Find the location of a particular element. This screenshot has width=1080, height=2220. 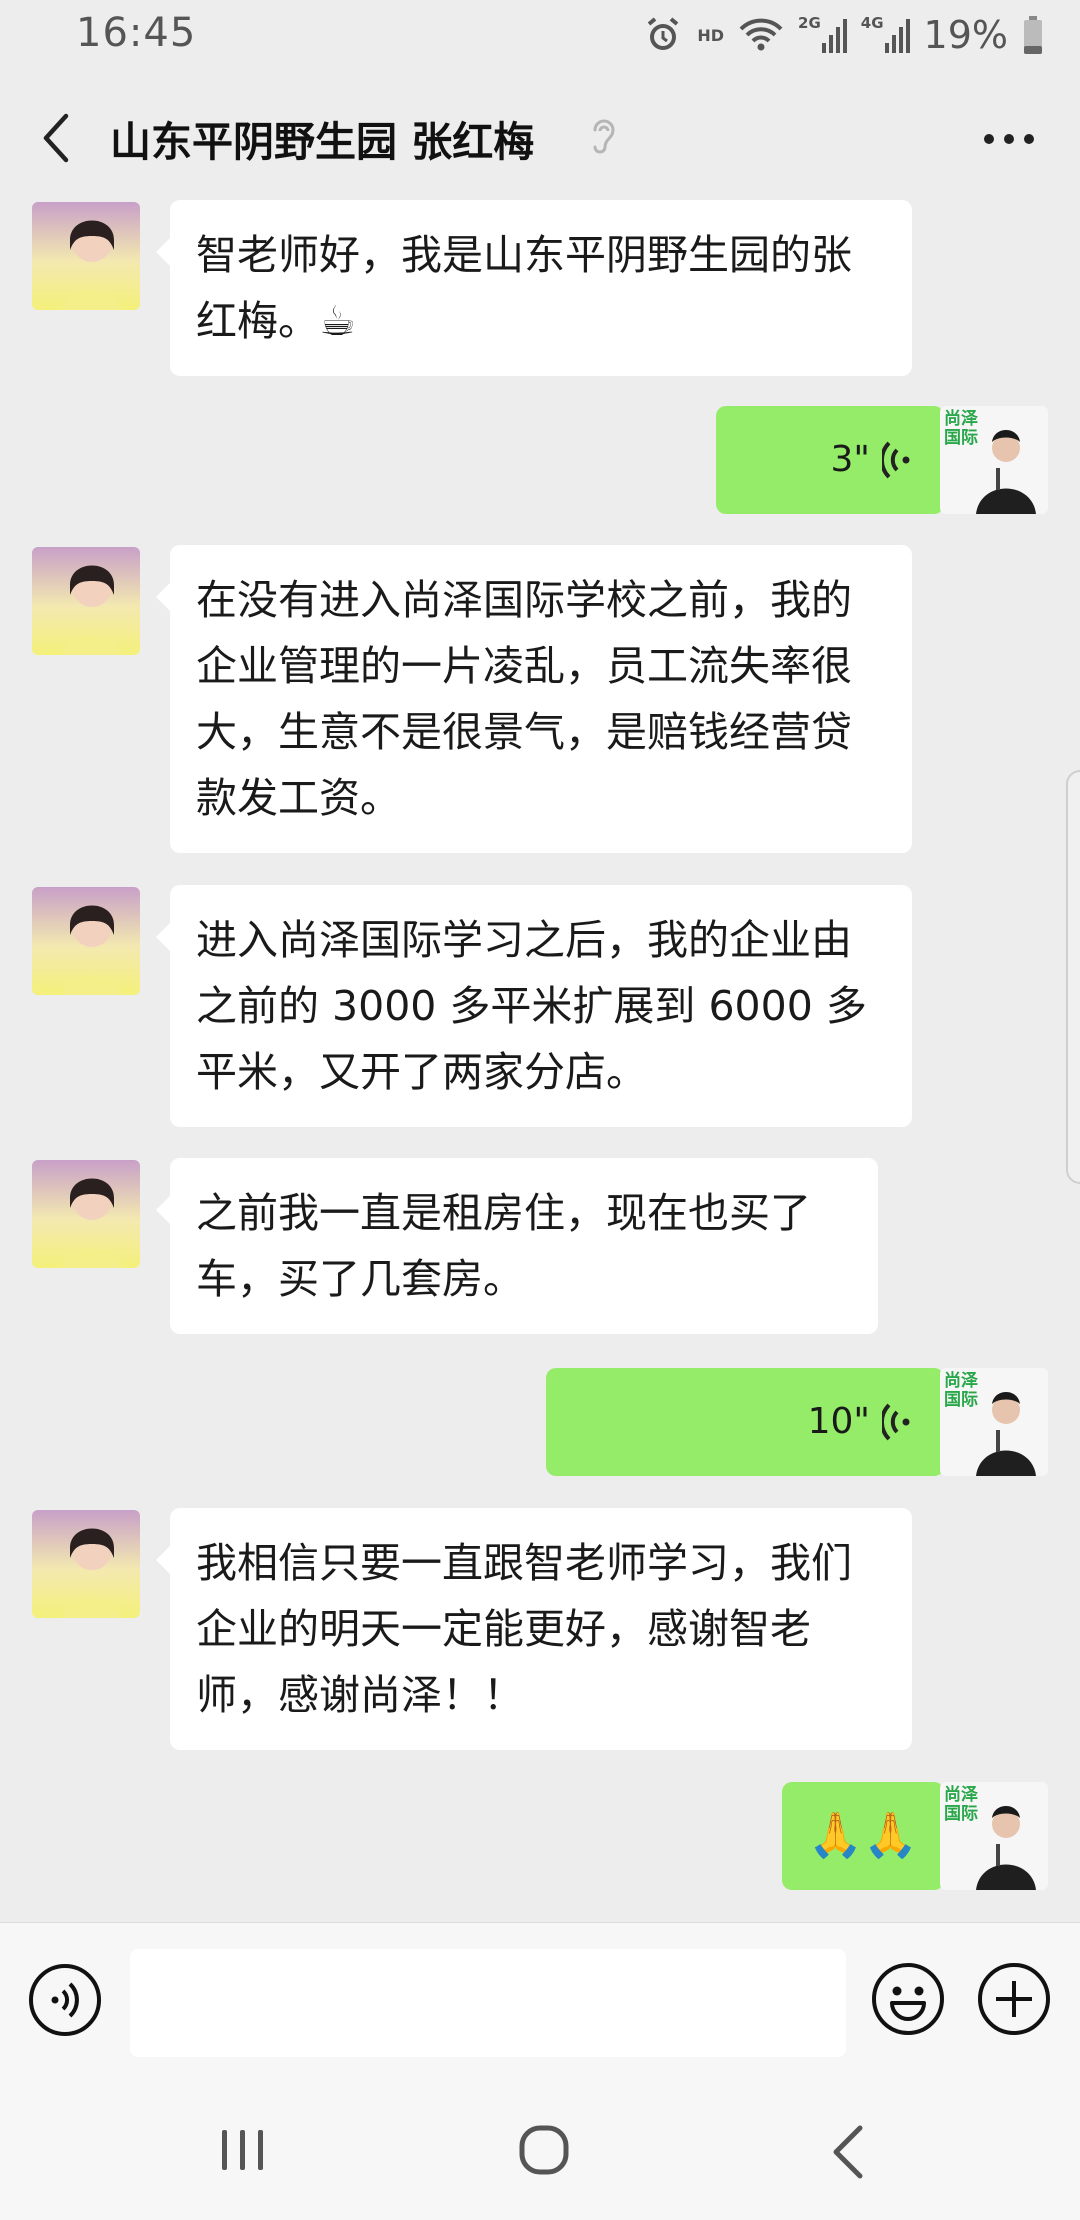

scroll-indicator is located at coordinates (1073, 977).